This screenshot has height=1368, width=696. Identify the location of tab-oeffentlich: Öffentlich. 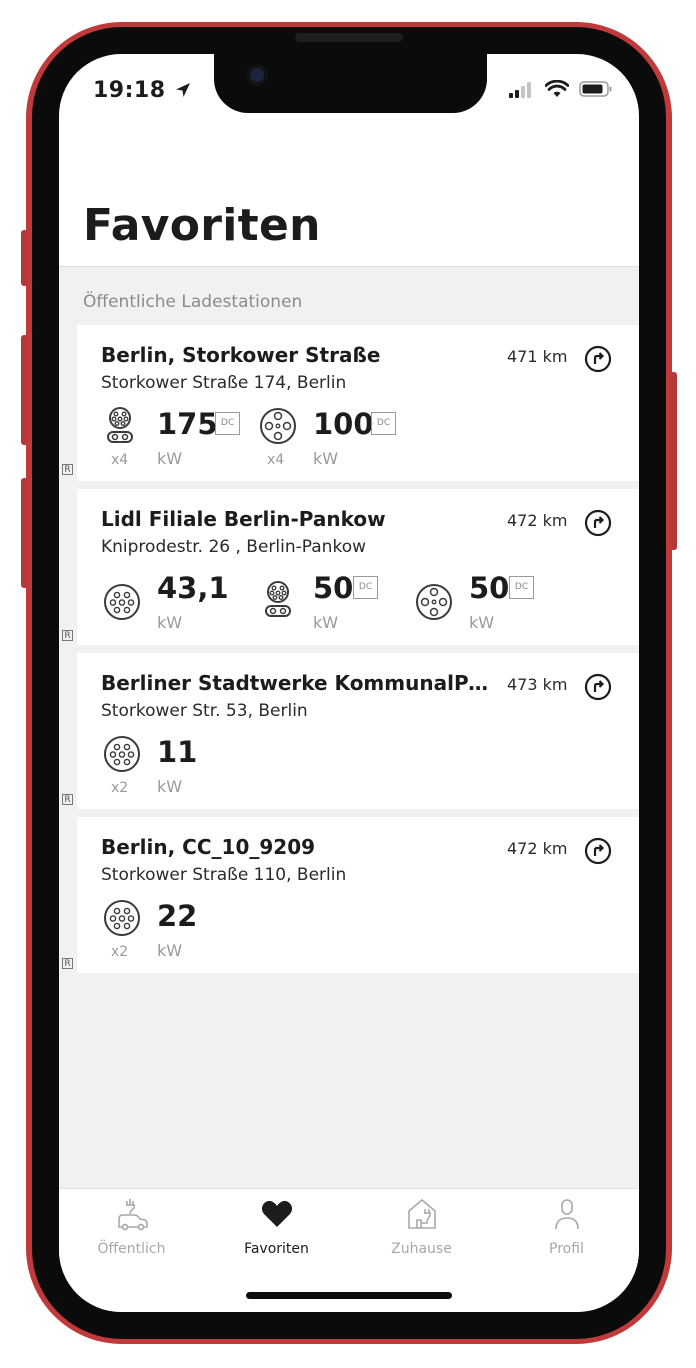
(131, 1227).